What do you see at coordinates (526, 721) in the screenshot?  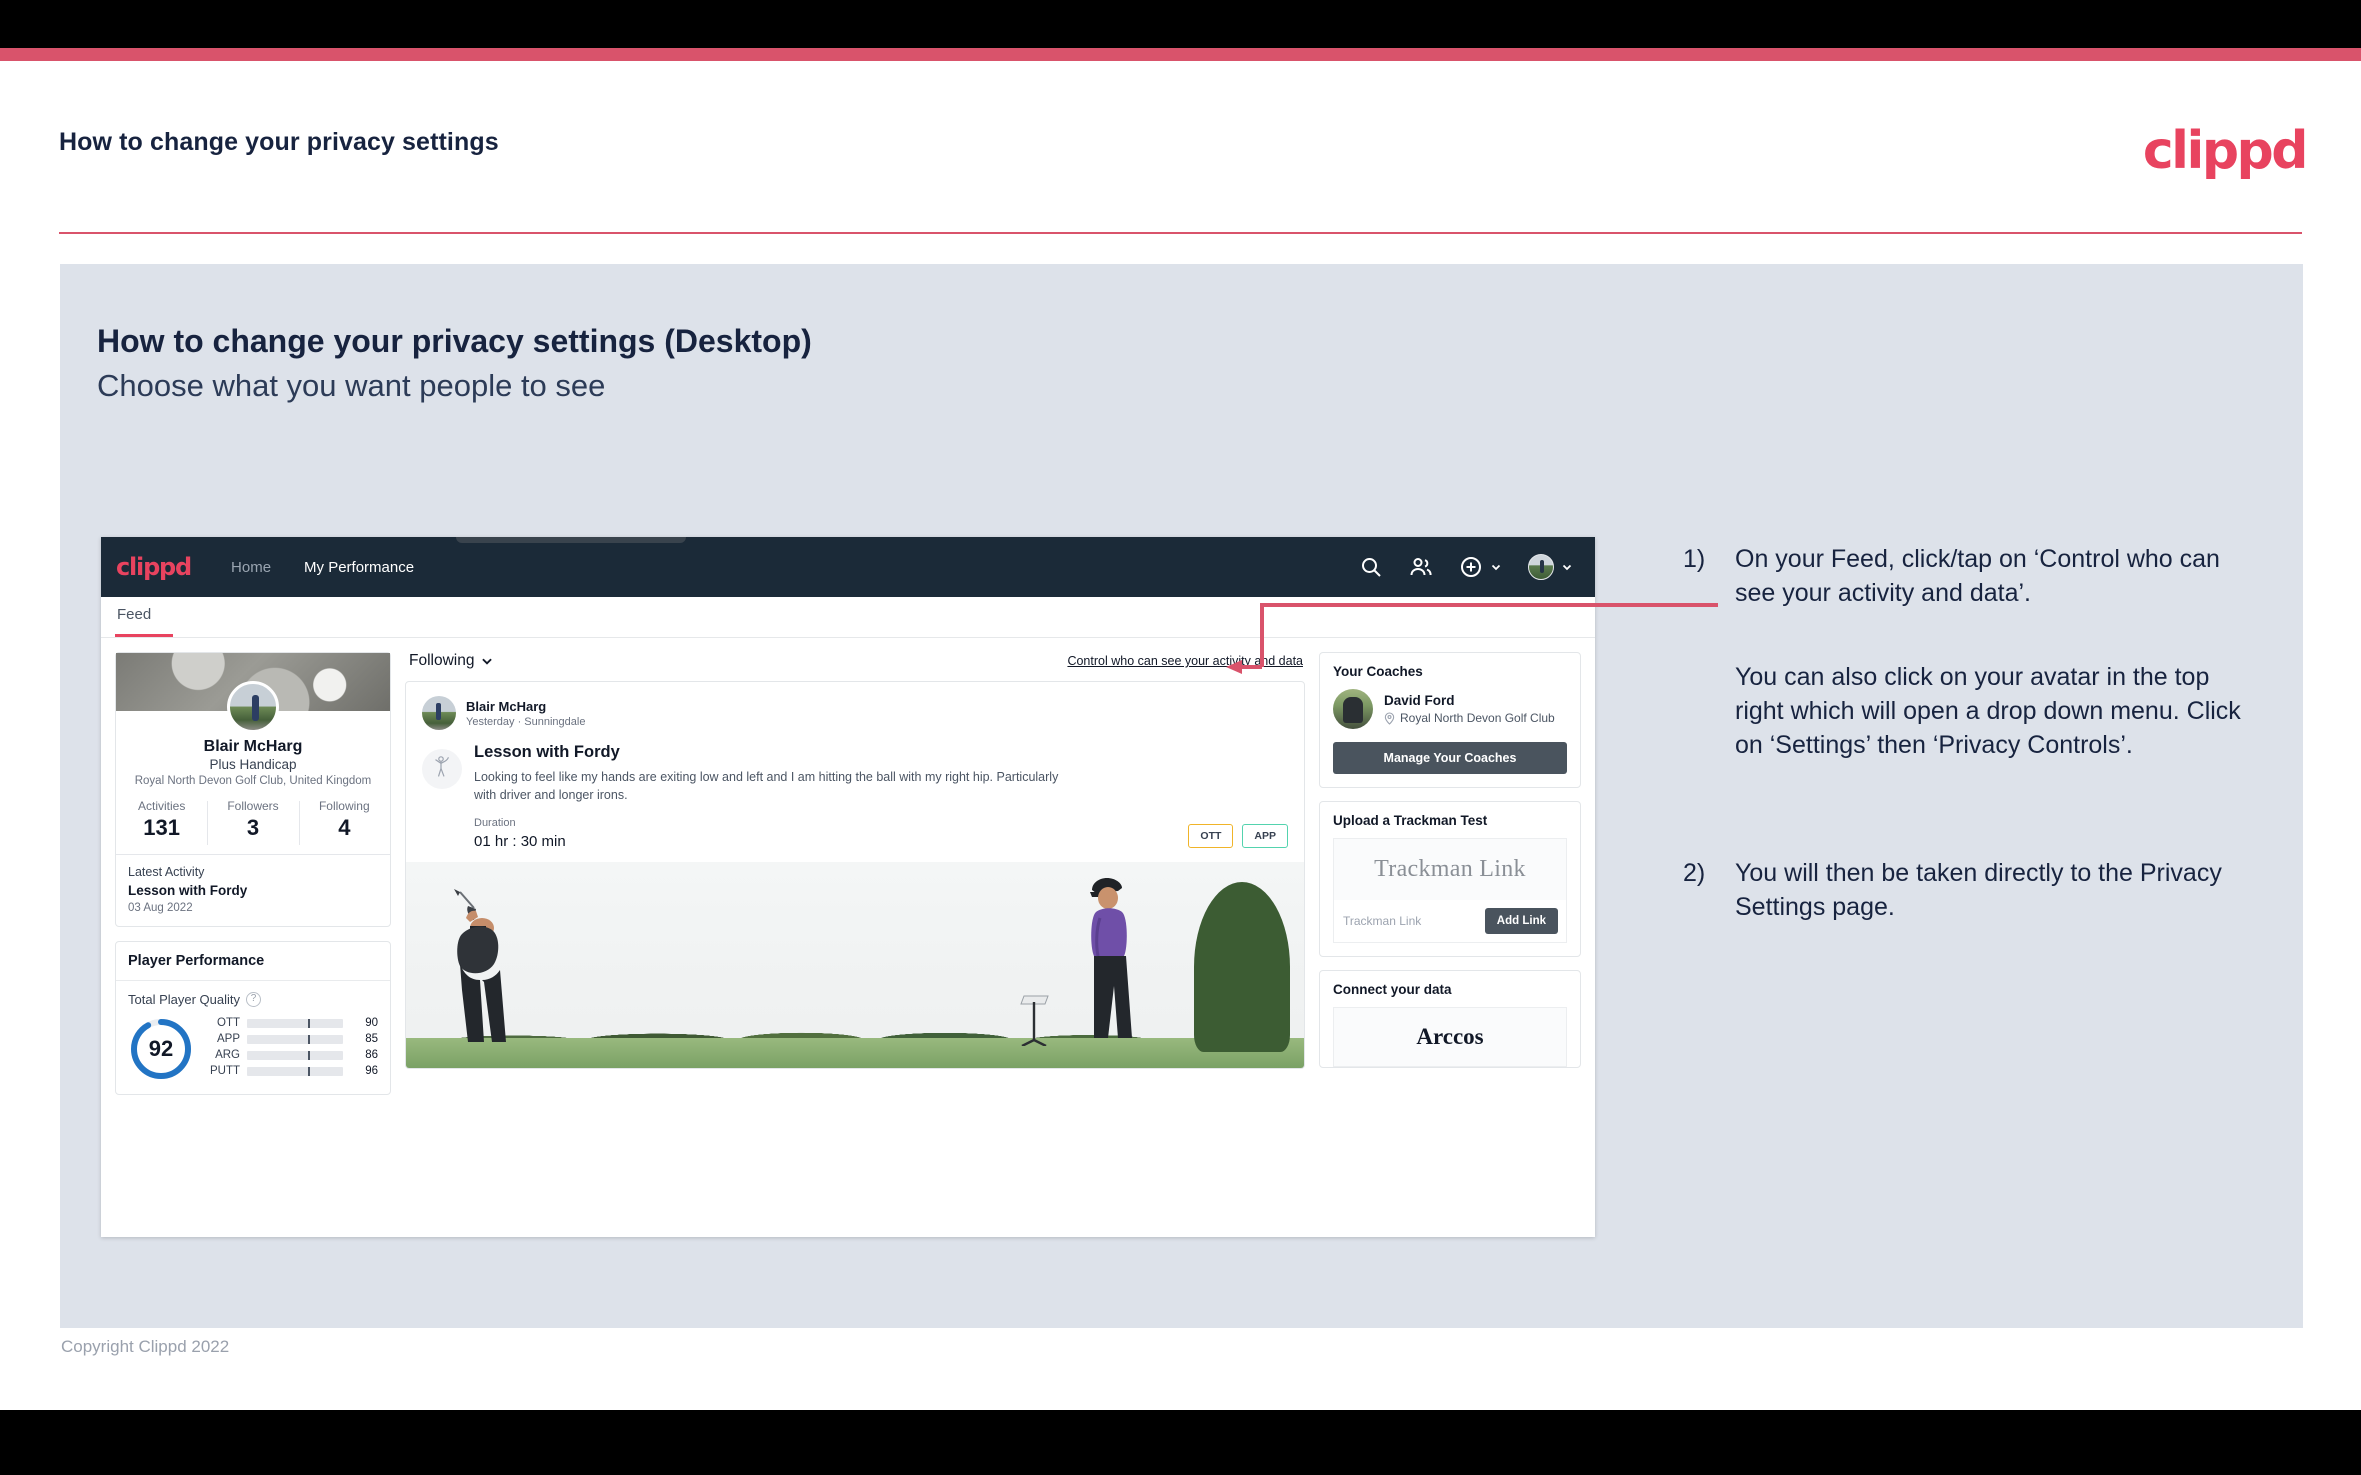 I see `post-meta: Yesterday · Sunningdale` at bounding box center [526, 721].